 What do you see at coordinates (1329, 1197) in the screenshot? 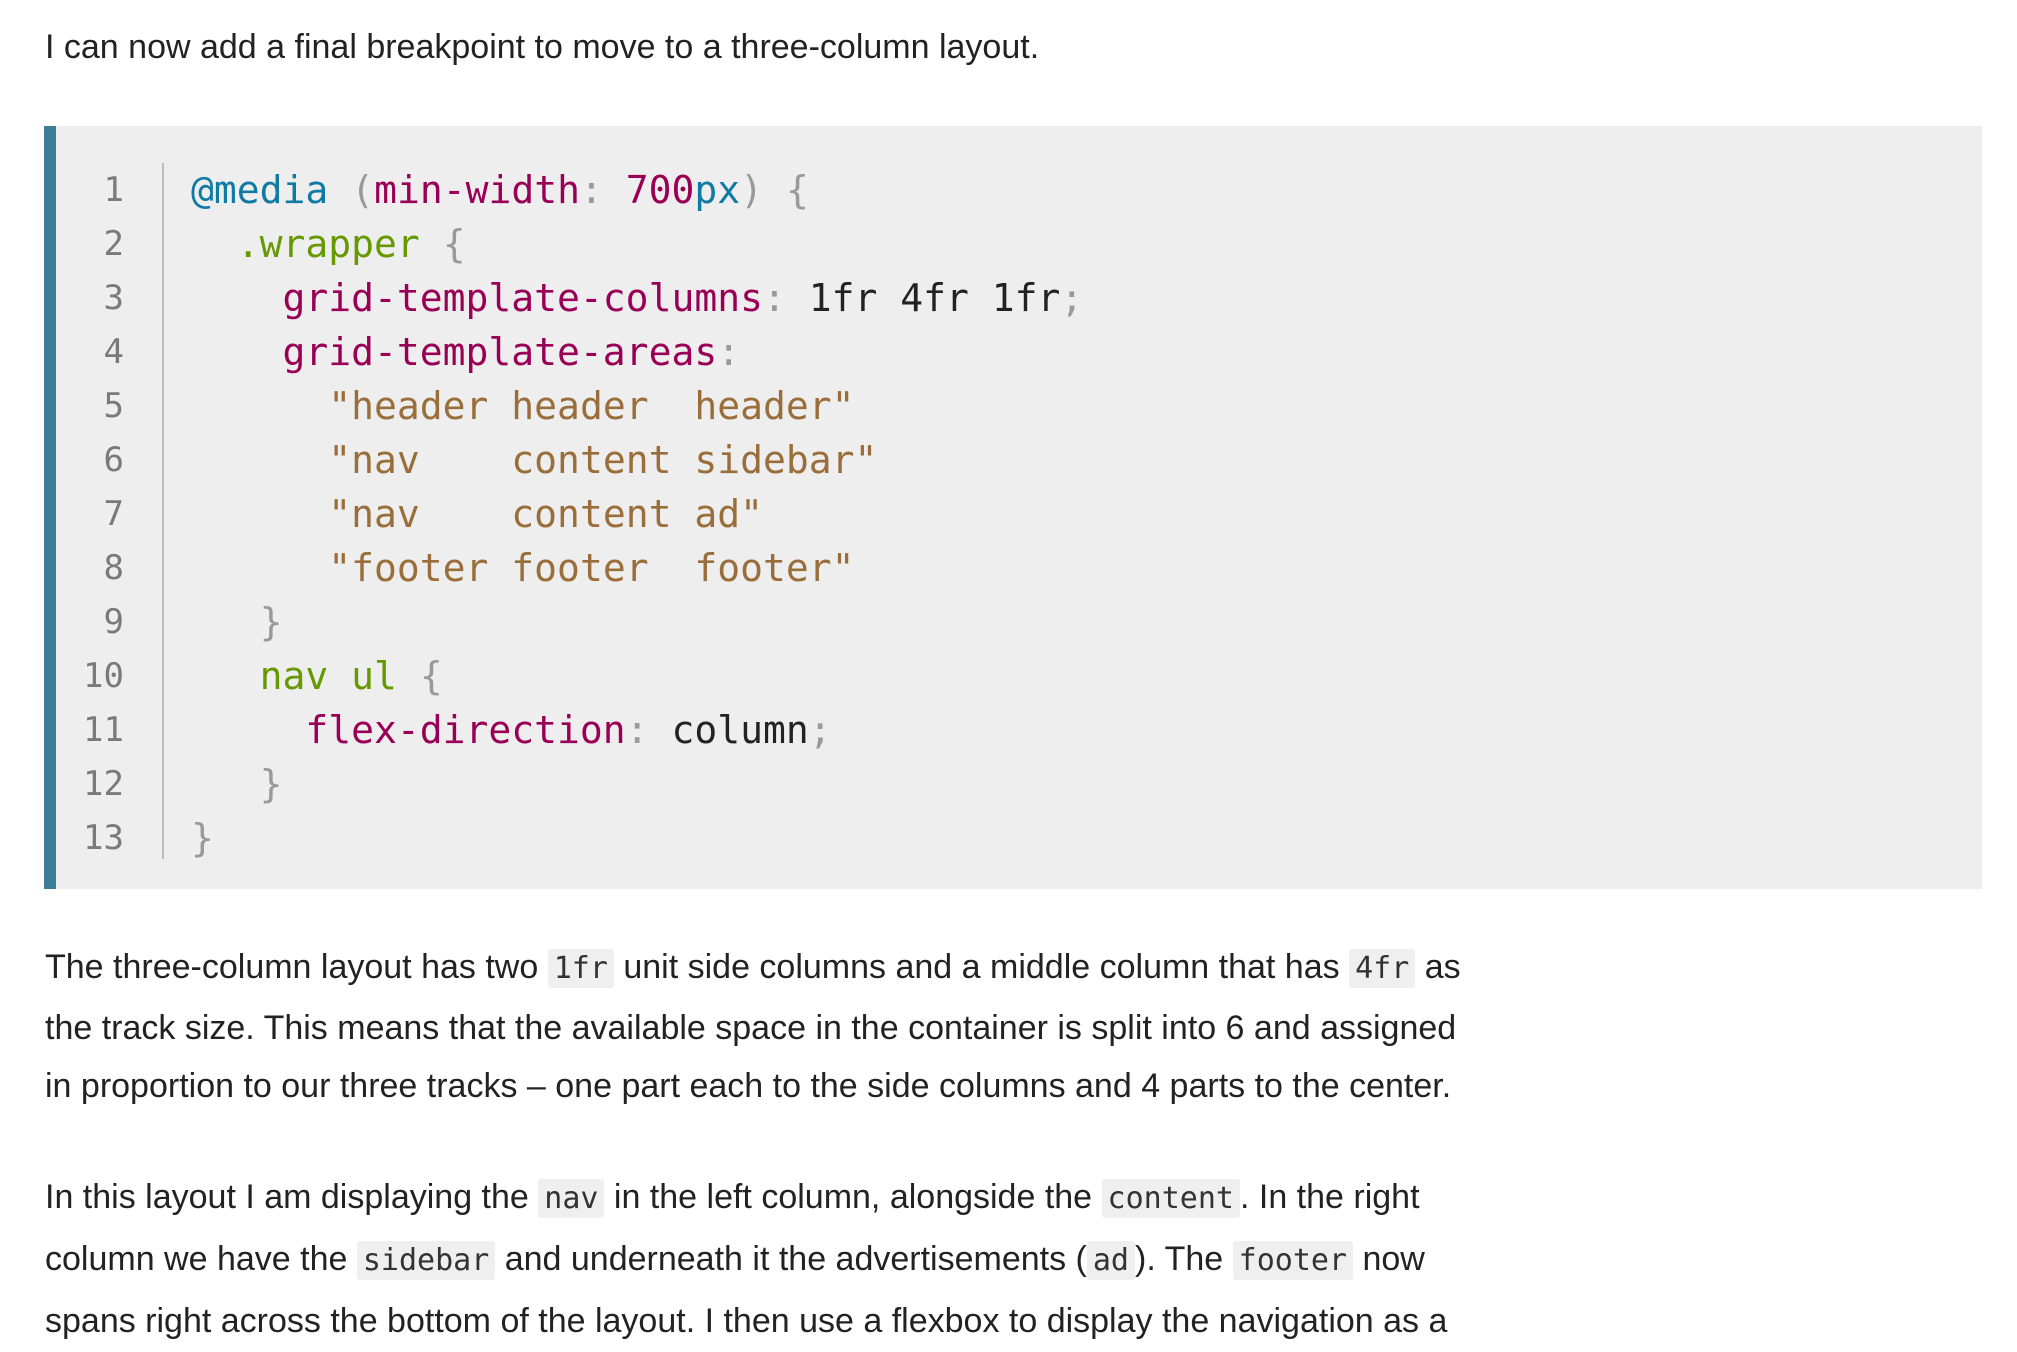
I see `text-segment: . In the right` at bounding box center [1329, 1197].